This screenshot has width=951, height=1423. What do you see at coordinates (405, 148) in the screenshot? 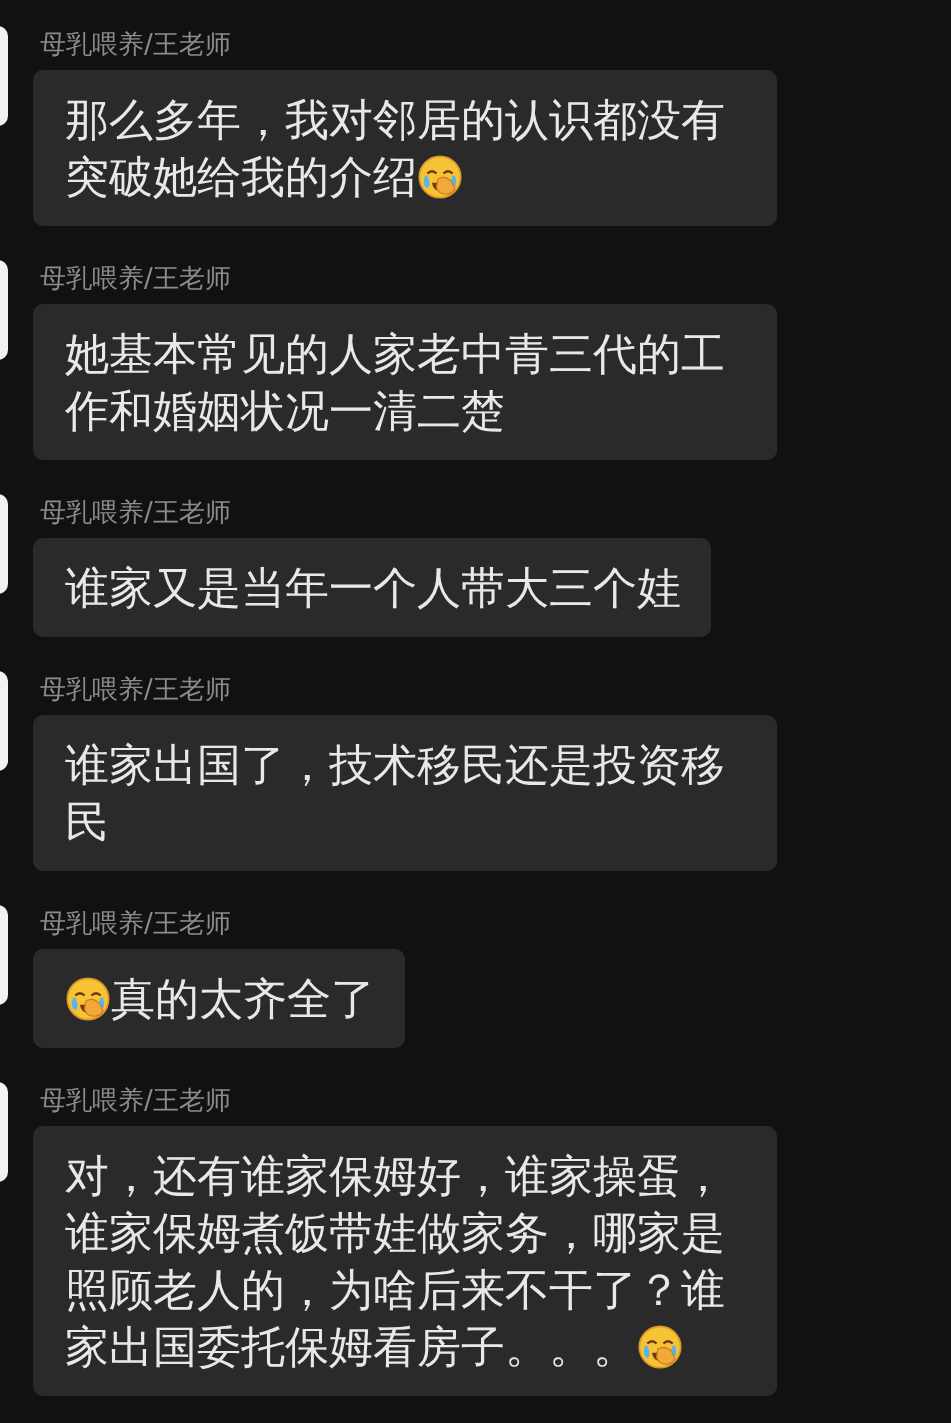
I see `message-bubble: 那么多年，我对邻居的认识都没有突破她给我的介绍` at bounding box center [405, 148].